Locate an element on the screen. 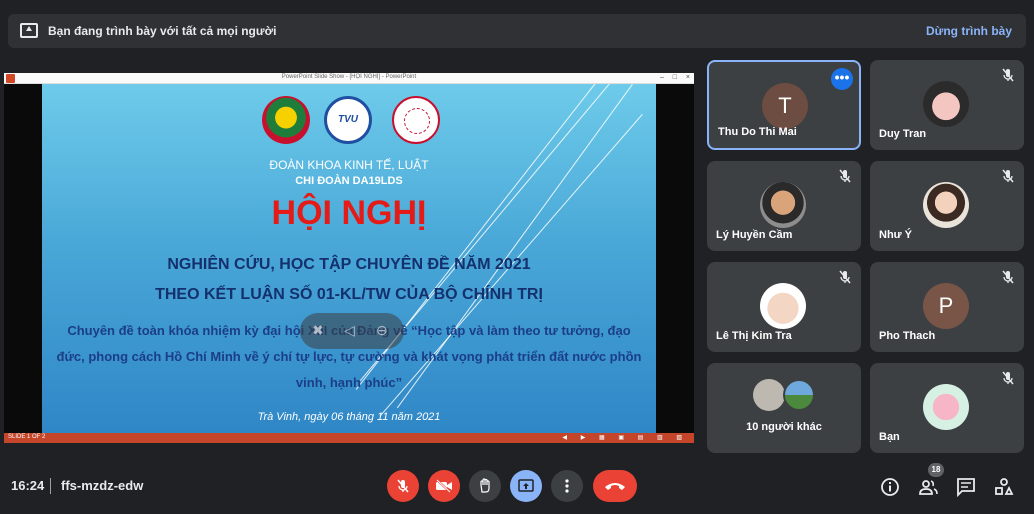 The image size is (1034, 514). maximize-icon: □ is located at coordinates (675, 77).